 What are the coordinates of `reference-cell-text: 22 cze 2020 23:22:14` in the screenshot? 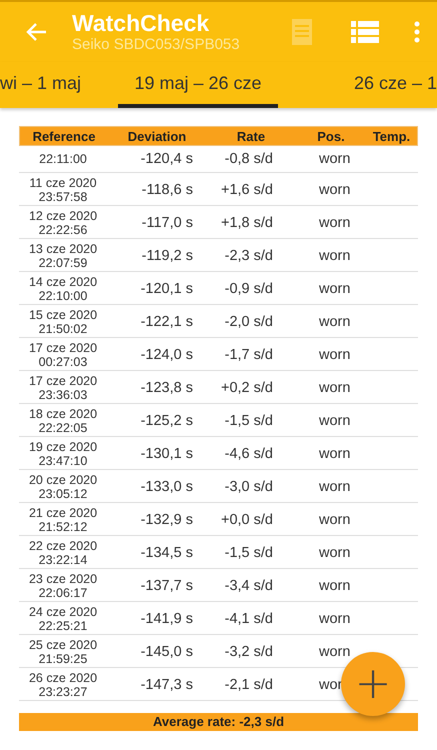 It's located at (63, 552).